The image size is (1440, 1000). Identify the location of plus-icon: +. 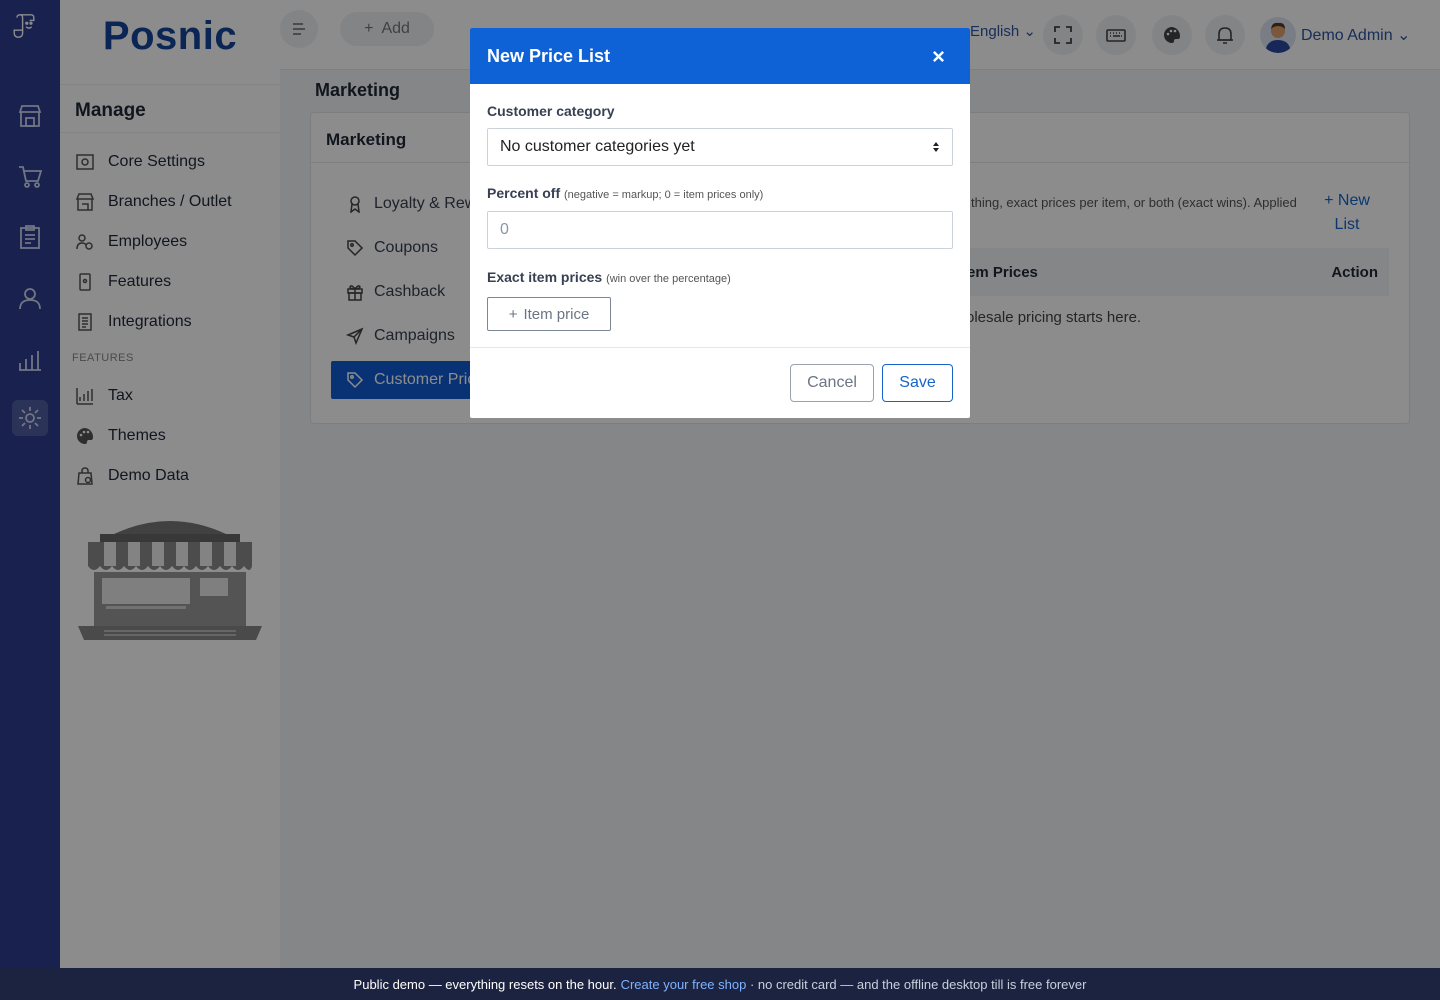
(513, 314).